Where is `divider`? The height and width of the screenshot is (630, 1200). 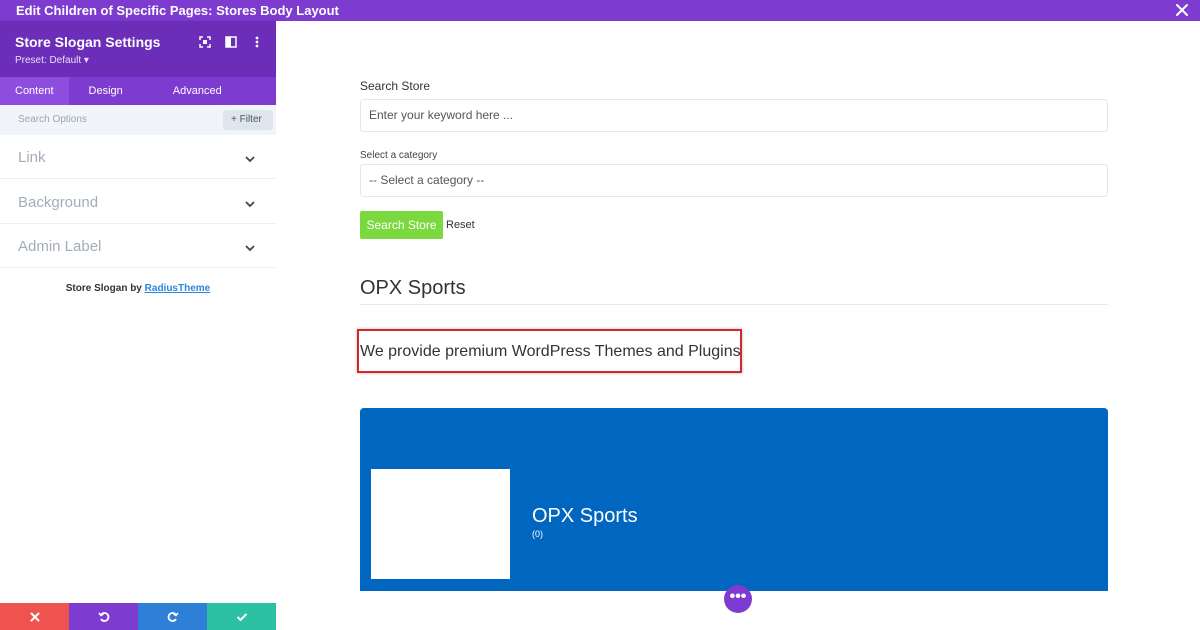
divider is located at coordinates (734, 304).